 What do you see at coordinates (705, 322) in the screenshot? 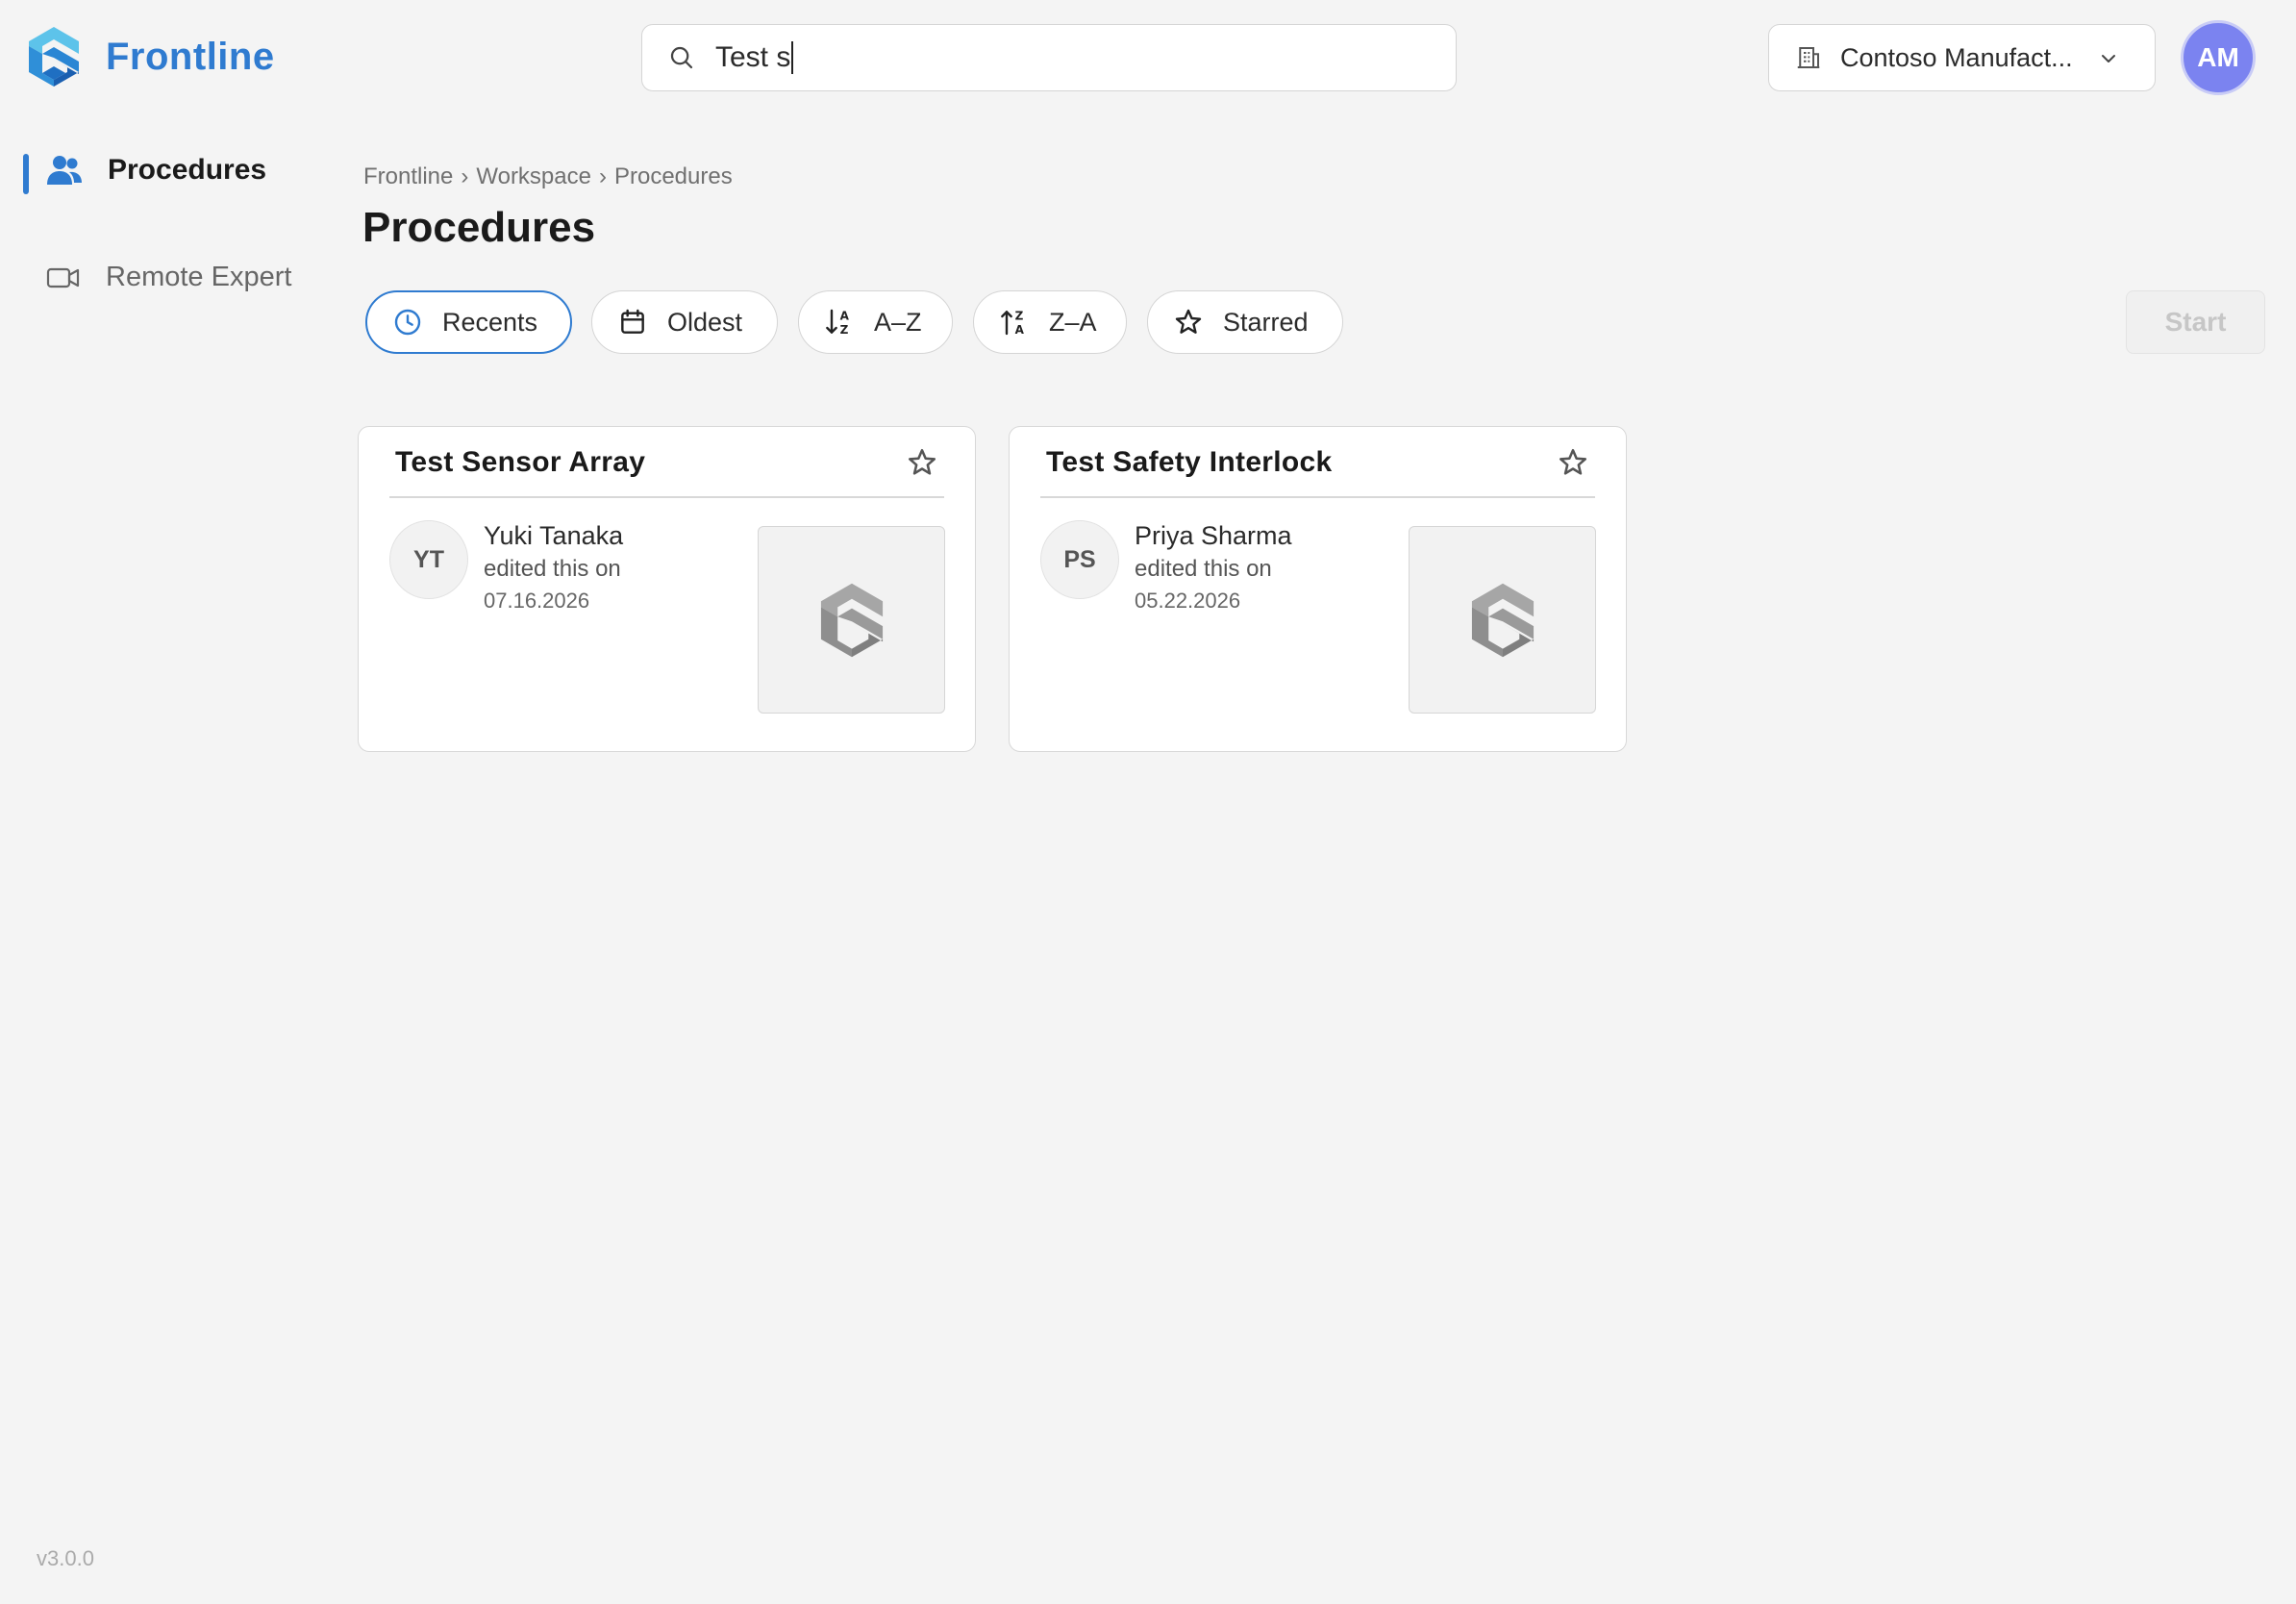
I see `filter-label: Oldest` at bounding box center [705, 322].